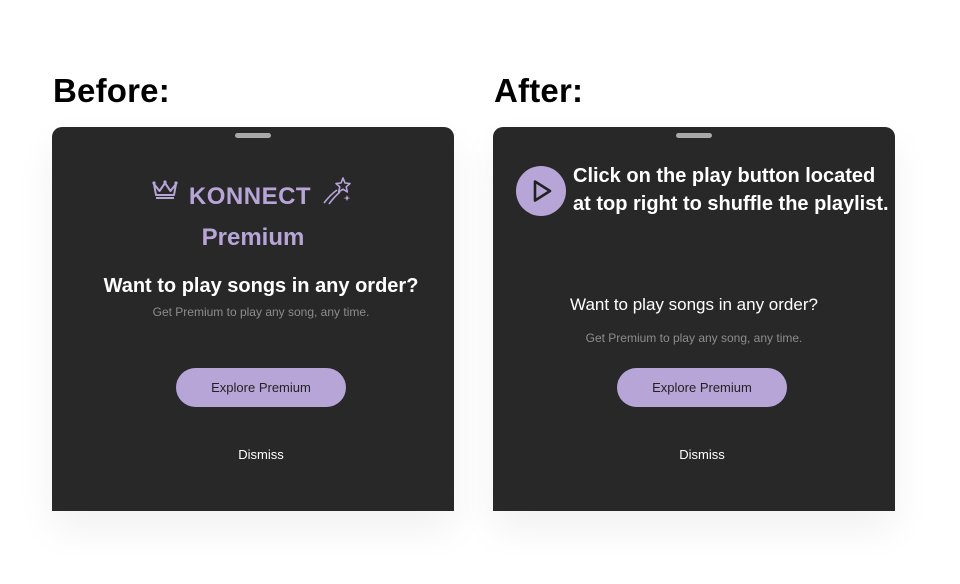 Image resolution: width=960 pixels, height=584 pixels. I want to click on brand-name: KONNECT, so click(250, 196).